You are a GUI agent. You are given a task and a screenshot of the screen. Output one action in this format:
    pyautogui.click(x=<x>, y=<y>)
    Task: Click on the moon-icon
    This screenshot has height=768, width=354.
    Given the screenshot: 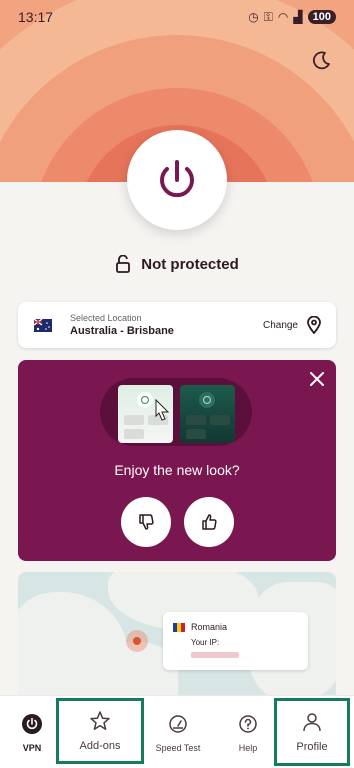 What is the action you would take?
    pyautogui.click(x=321, y=60)
    